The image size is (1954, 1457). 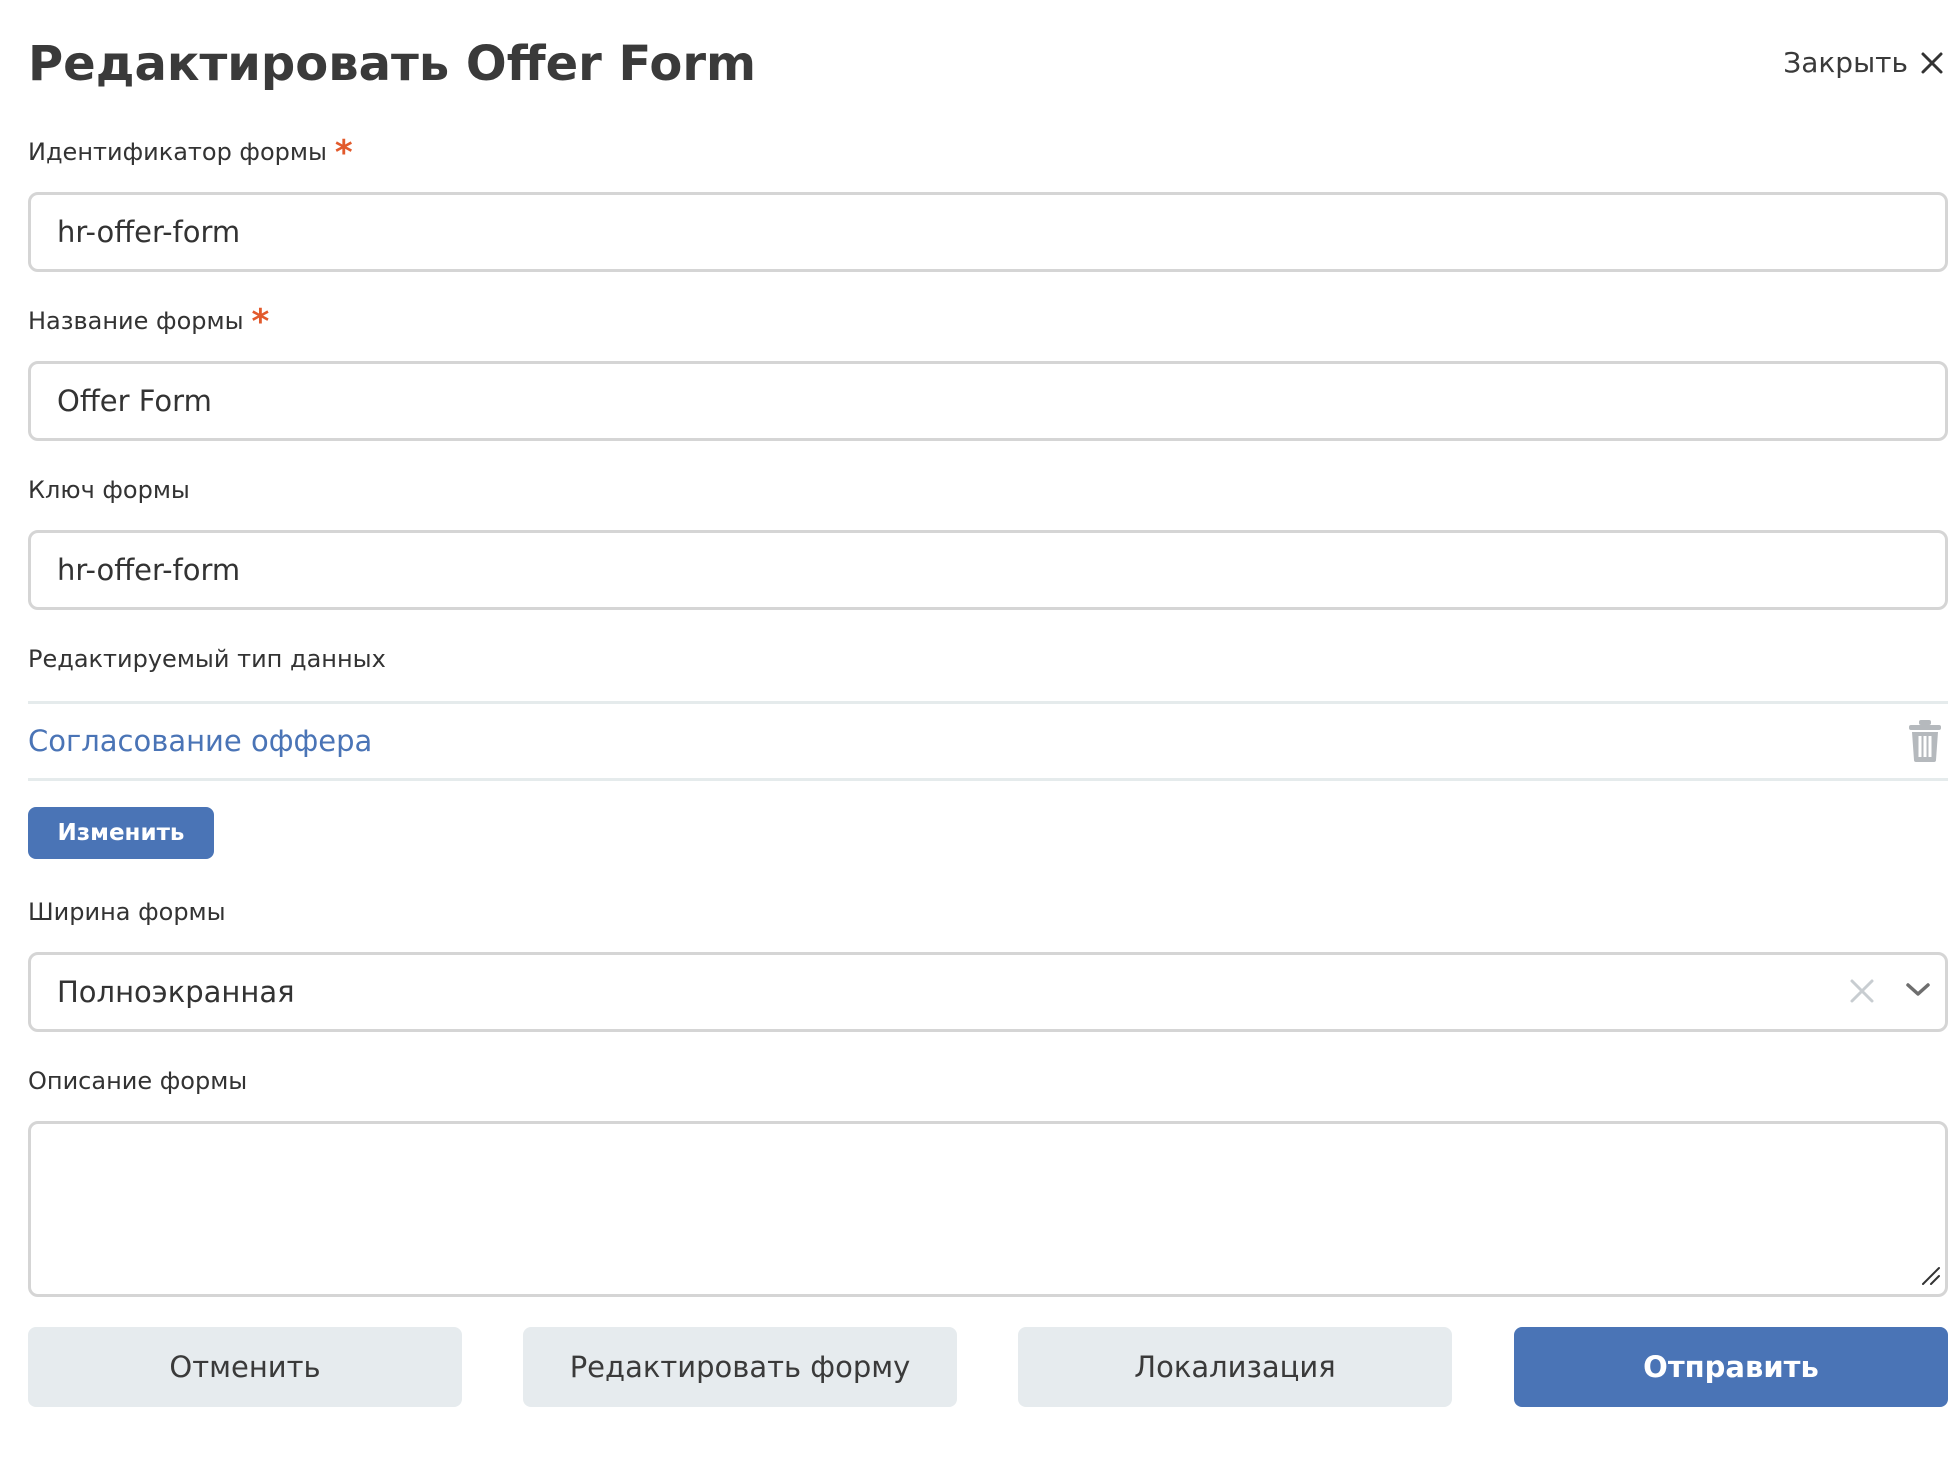 I want to click on edit-form-button: Редактировать форму, so click(x=740, y=1367).